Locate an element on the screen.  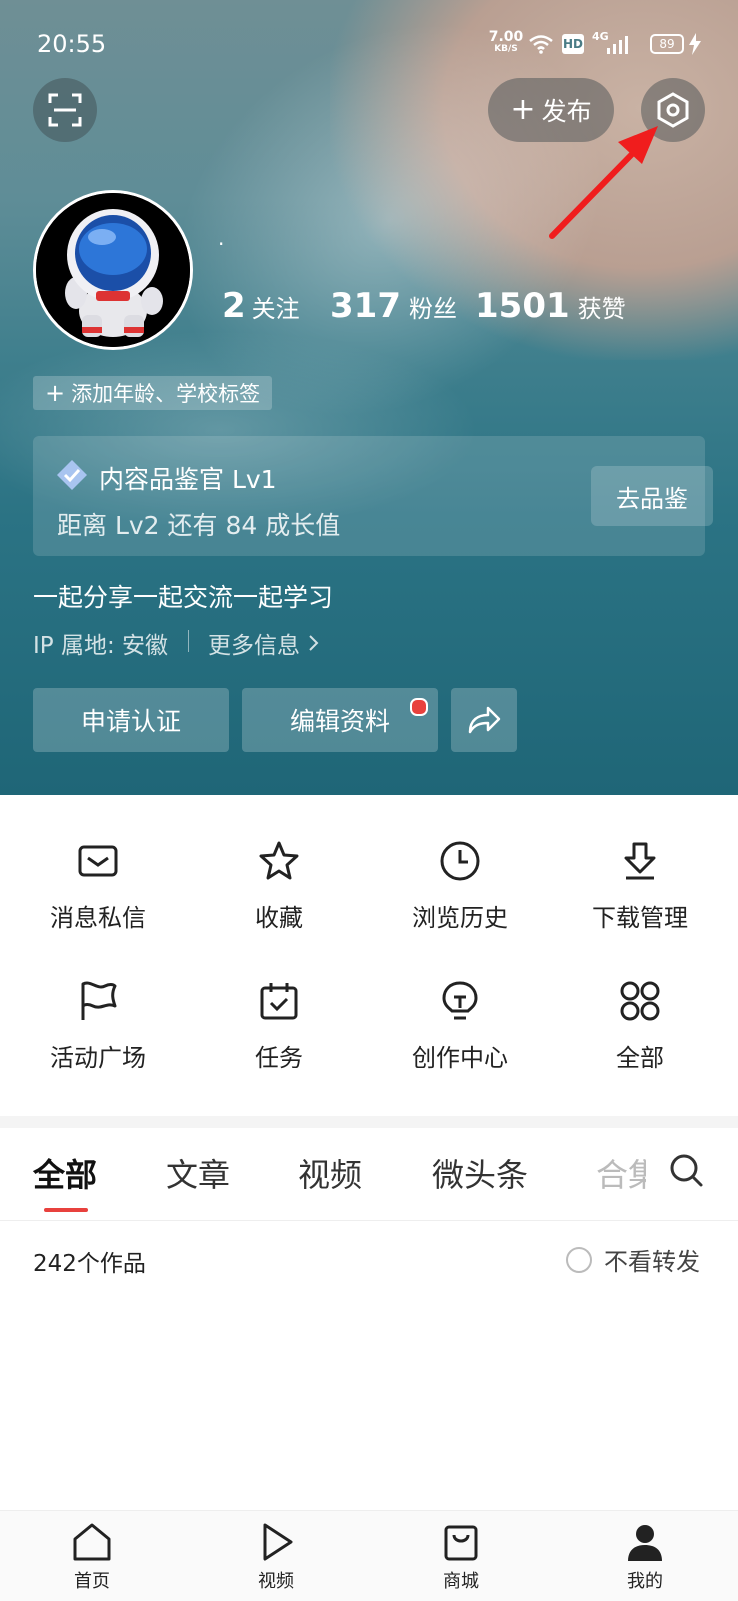
likes-label: 获赞 is located at coordinates (601, 309).